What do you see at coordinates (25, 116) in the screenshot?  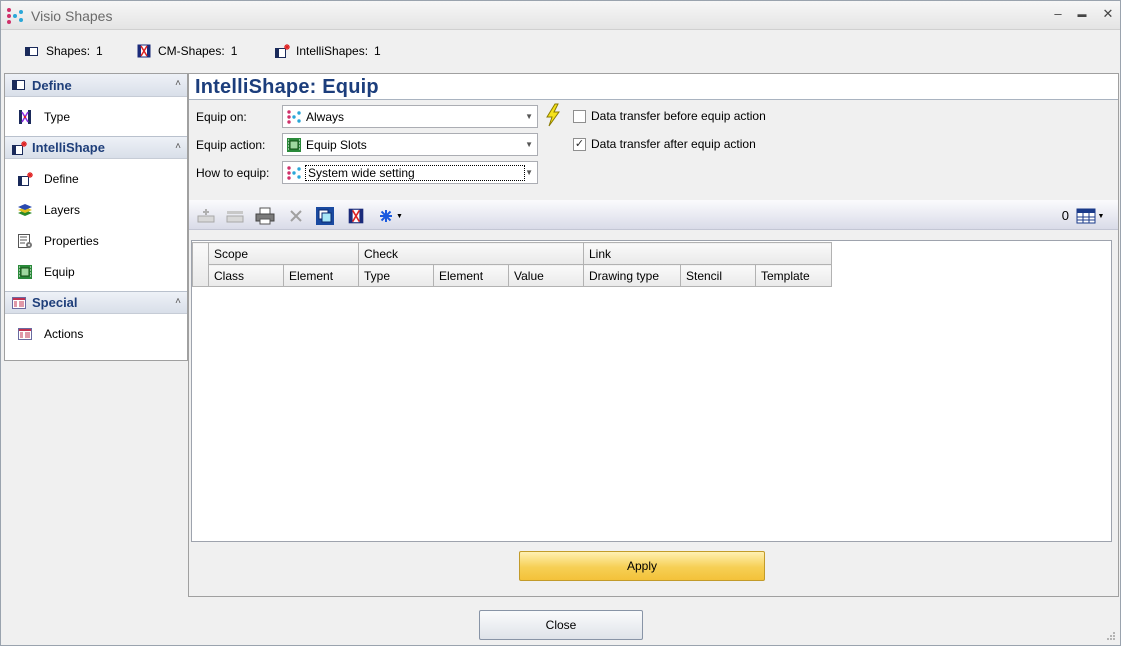 I see `type-icon` at bounding box center [25, 116].